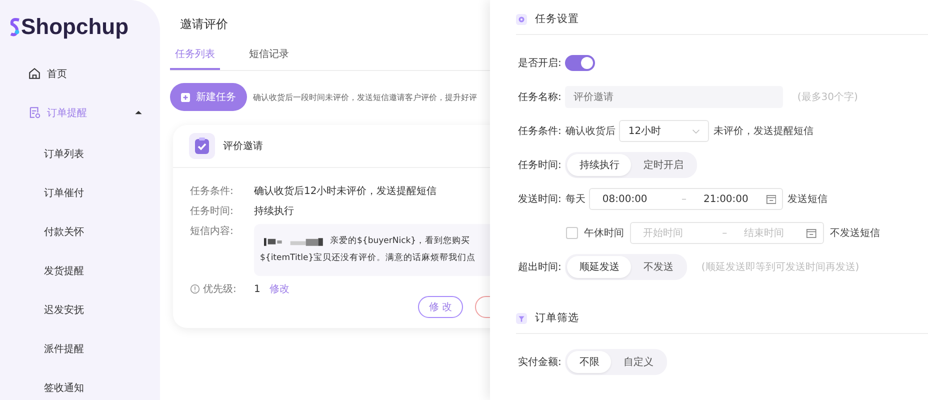  What do you see at coordinates (540, 362) in the screenshot?
I see `field-label: 实付金额:` at bounding box center [540, 362].